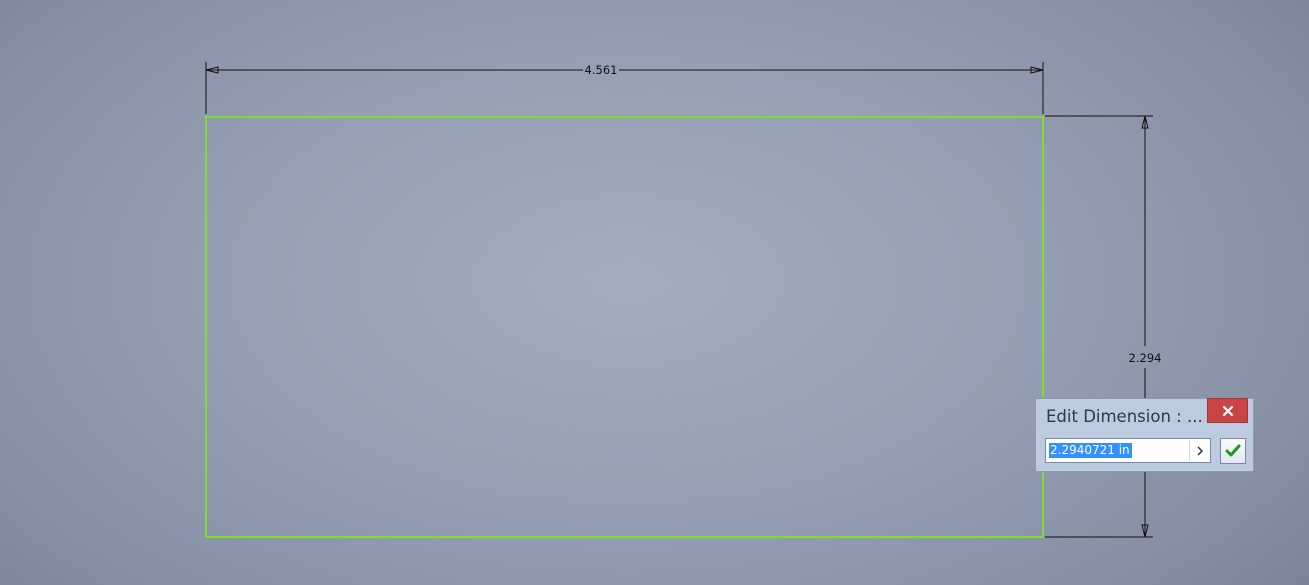  I want to click on accept-button, so click(1233, 451).